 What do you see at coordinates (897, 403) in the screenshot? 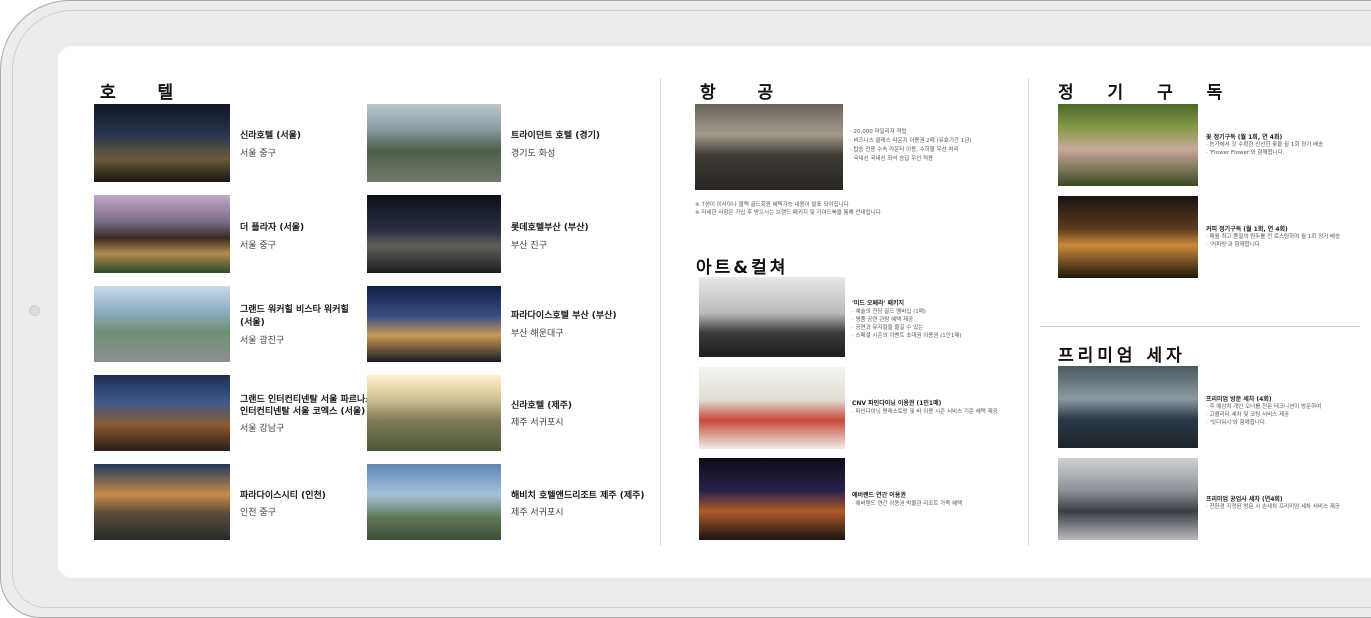
I see `art-title: CNV 파인다이닝 이용권 (1인1매)` at bounding box center [897, 403].